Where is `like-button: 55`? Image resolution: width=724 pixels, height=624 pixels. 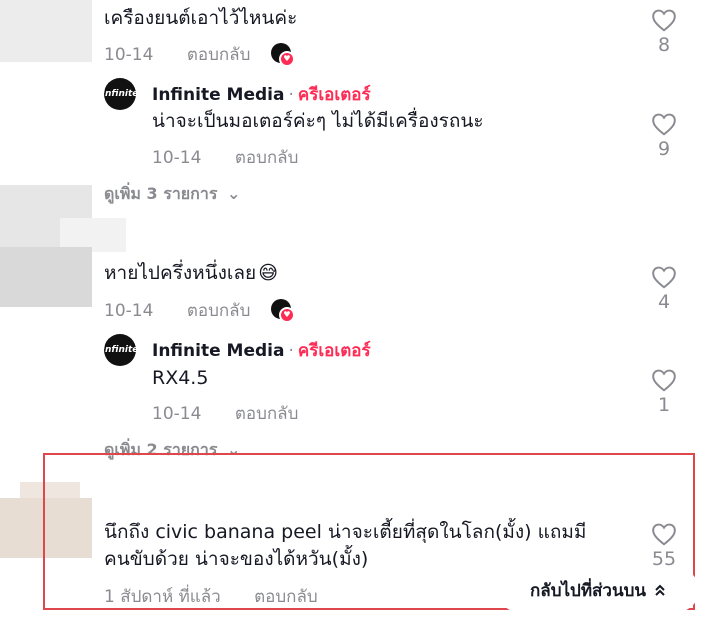 like-button: 55 is located at coordinates (664, 546).